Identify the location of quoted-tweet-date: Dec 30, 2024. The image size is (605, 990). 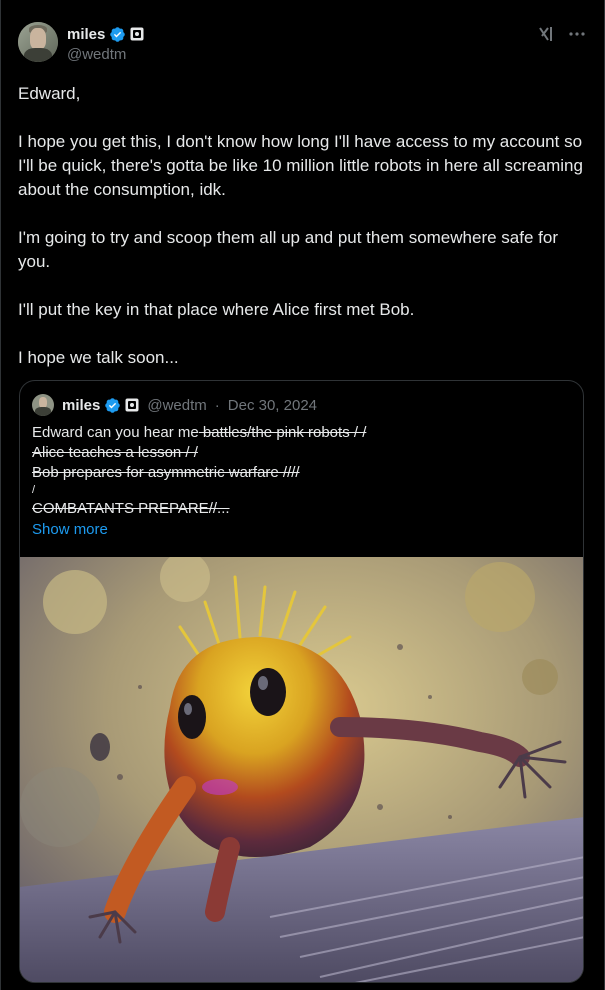
(272, 405).